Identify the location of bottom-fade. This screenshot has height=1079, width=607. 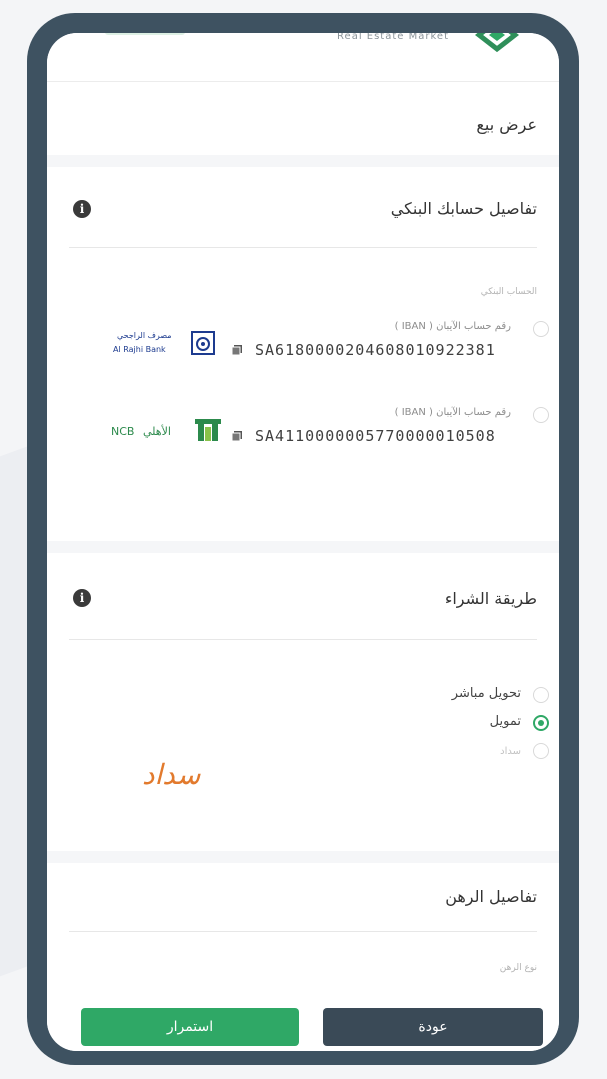
(303, 993).